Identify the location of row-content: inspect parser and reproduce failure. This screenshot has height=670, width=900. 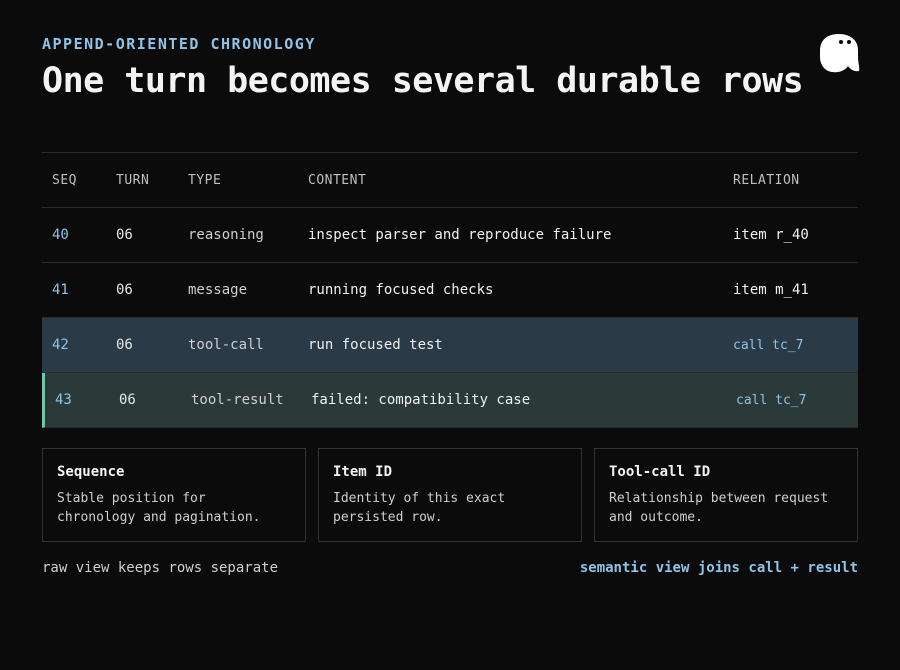
(460, 235).